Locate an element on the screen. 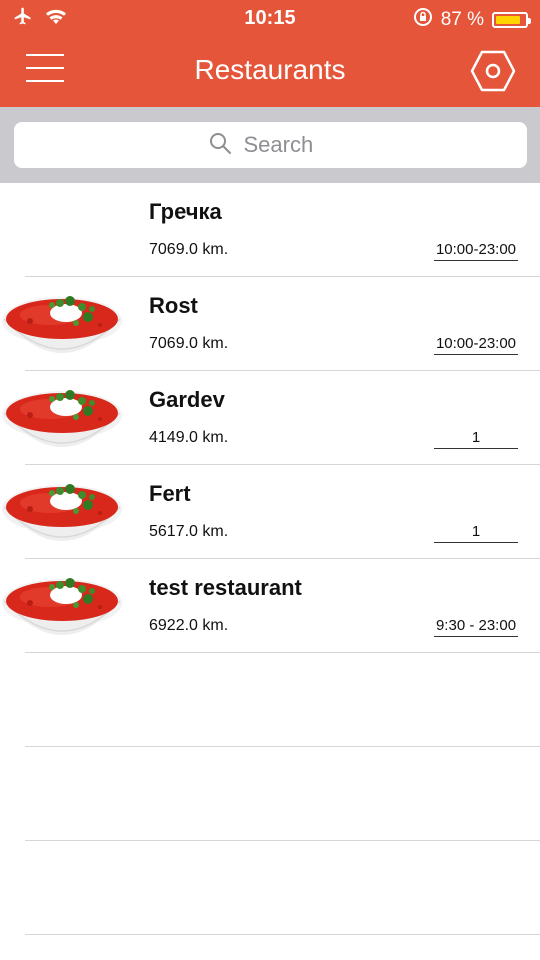  navigation-bar: Restaurants is located at coordinates (270, 71).